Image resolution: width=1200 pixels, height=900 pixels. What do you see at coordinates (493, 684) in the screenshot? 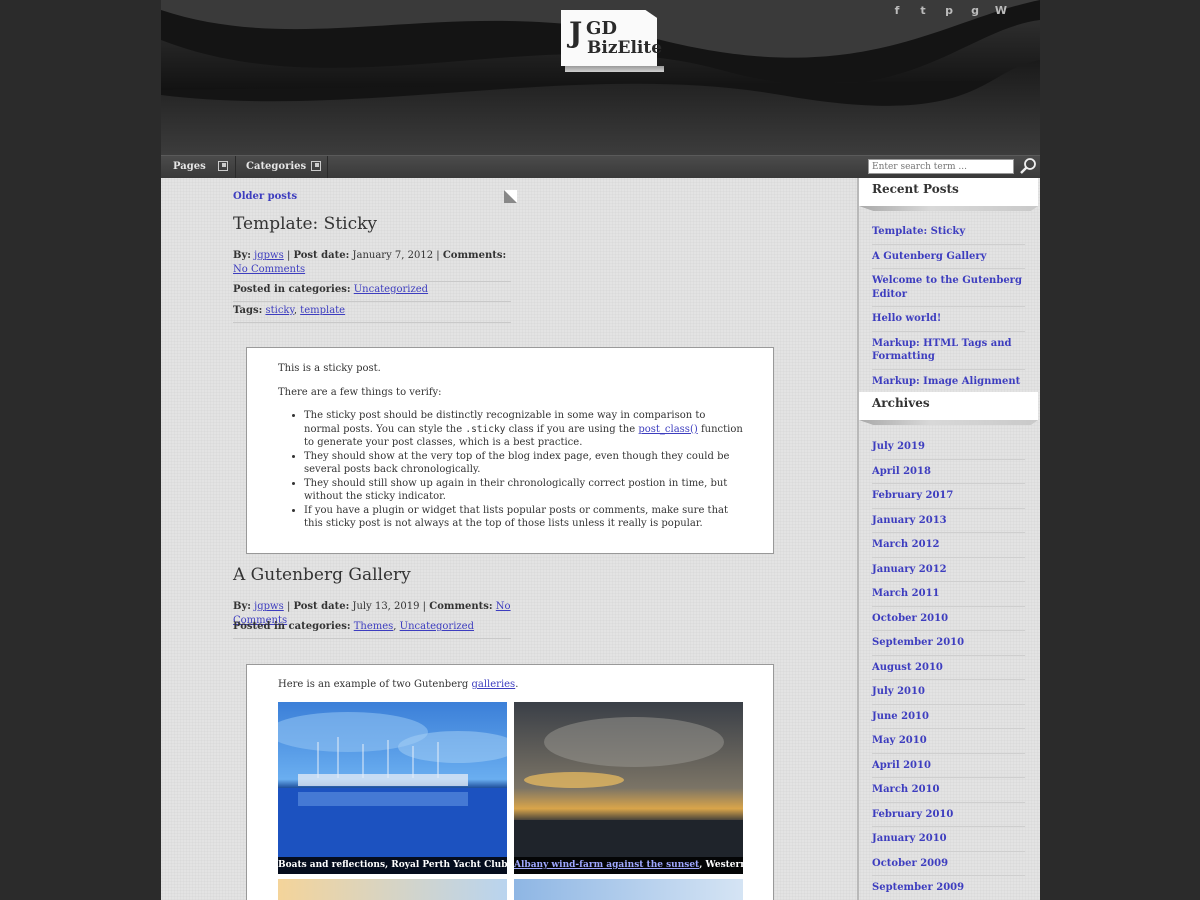
I see `galleries-link: galleries` at bounding box center [493, 684].